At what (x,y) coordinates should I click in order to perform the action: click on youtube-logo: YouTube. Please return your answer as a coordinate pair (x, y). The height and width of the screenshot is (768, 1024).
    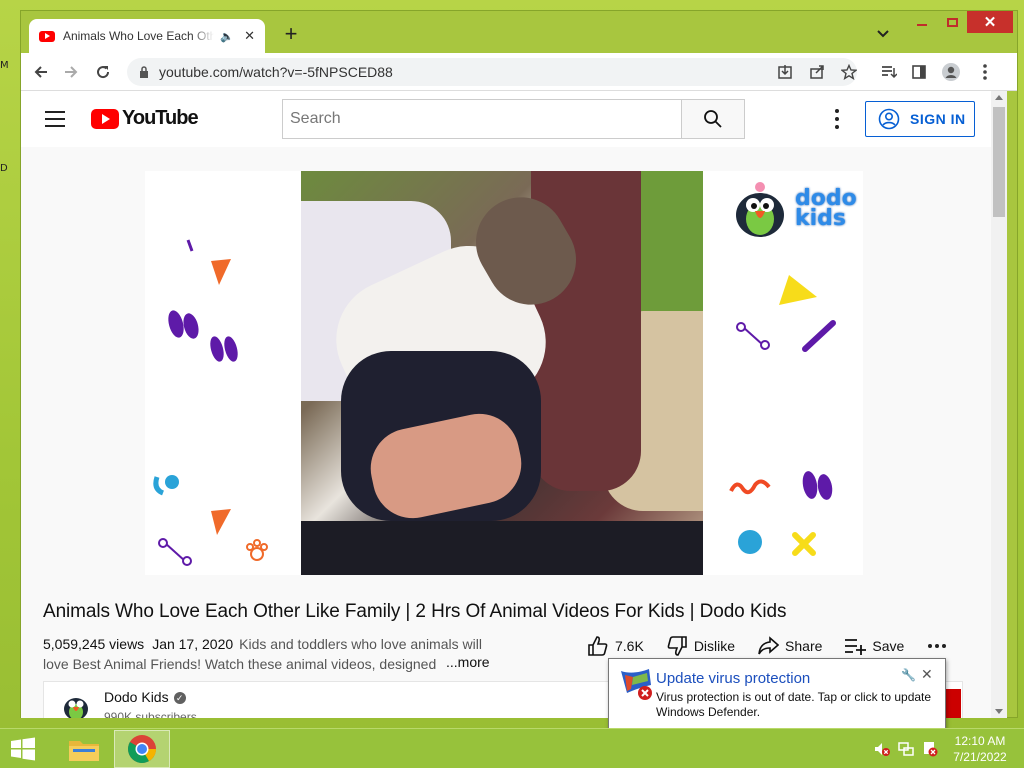
    Looking at the image, I should click on (145, 118).